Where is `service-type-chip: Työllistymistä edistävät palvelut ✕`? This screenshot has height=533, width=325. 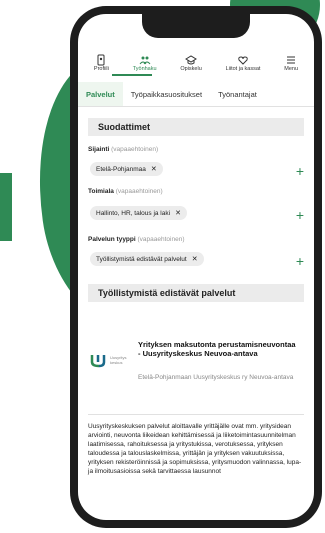 service-type-chip: Työllistymistä edistävät palvelut ✕ is located at coordinates (147, 259).